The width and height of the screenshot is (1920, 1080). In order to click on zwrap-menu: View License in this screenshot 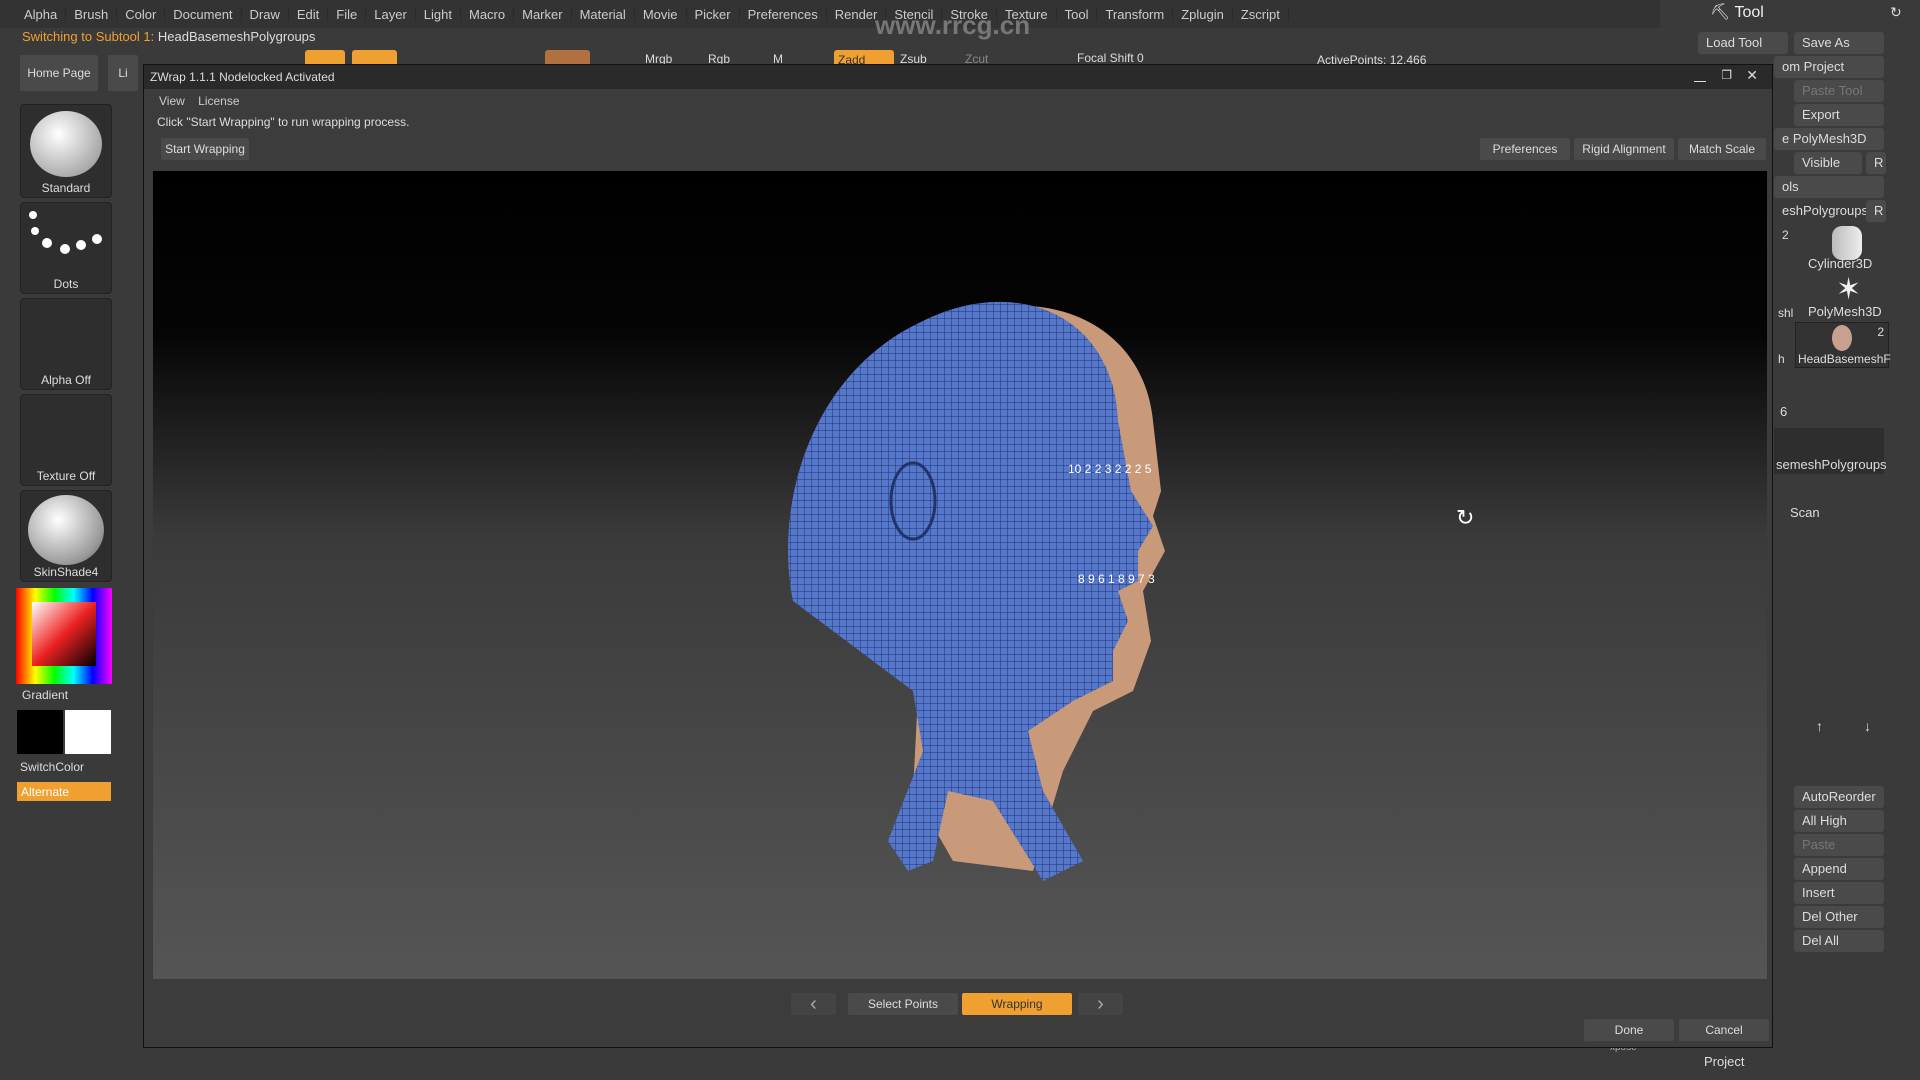, I will do `click(199, 101)`.